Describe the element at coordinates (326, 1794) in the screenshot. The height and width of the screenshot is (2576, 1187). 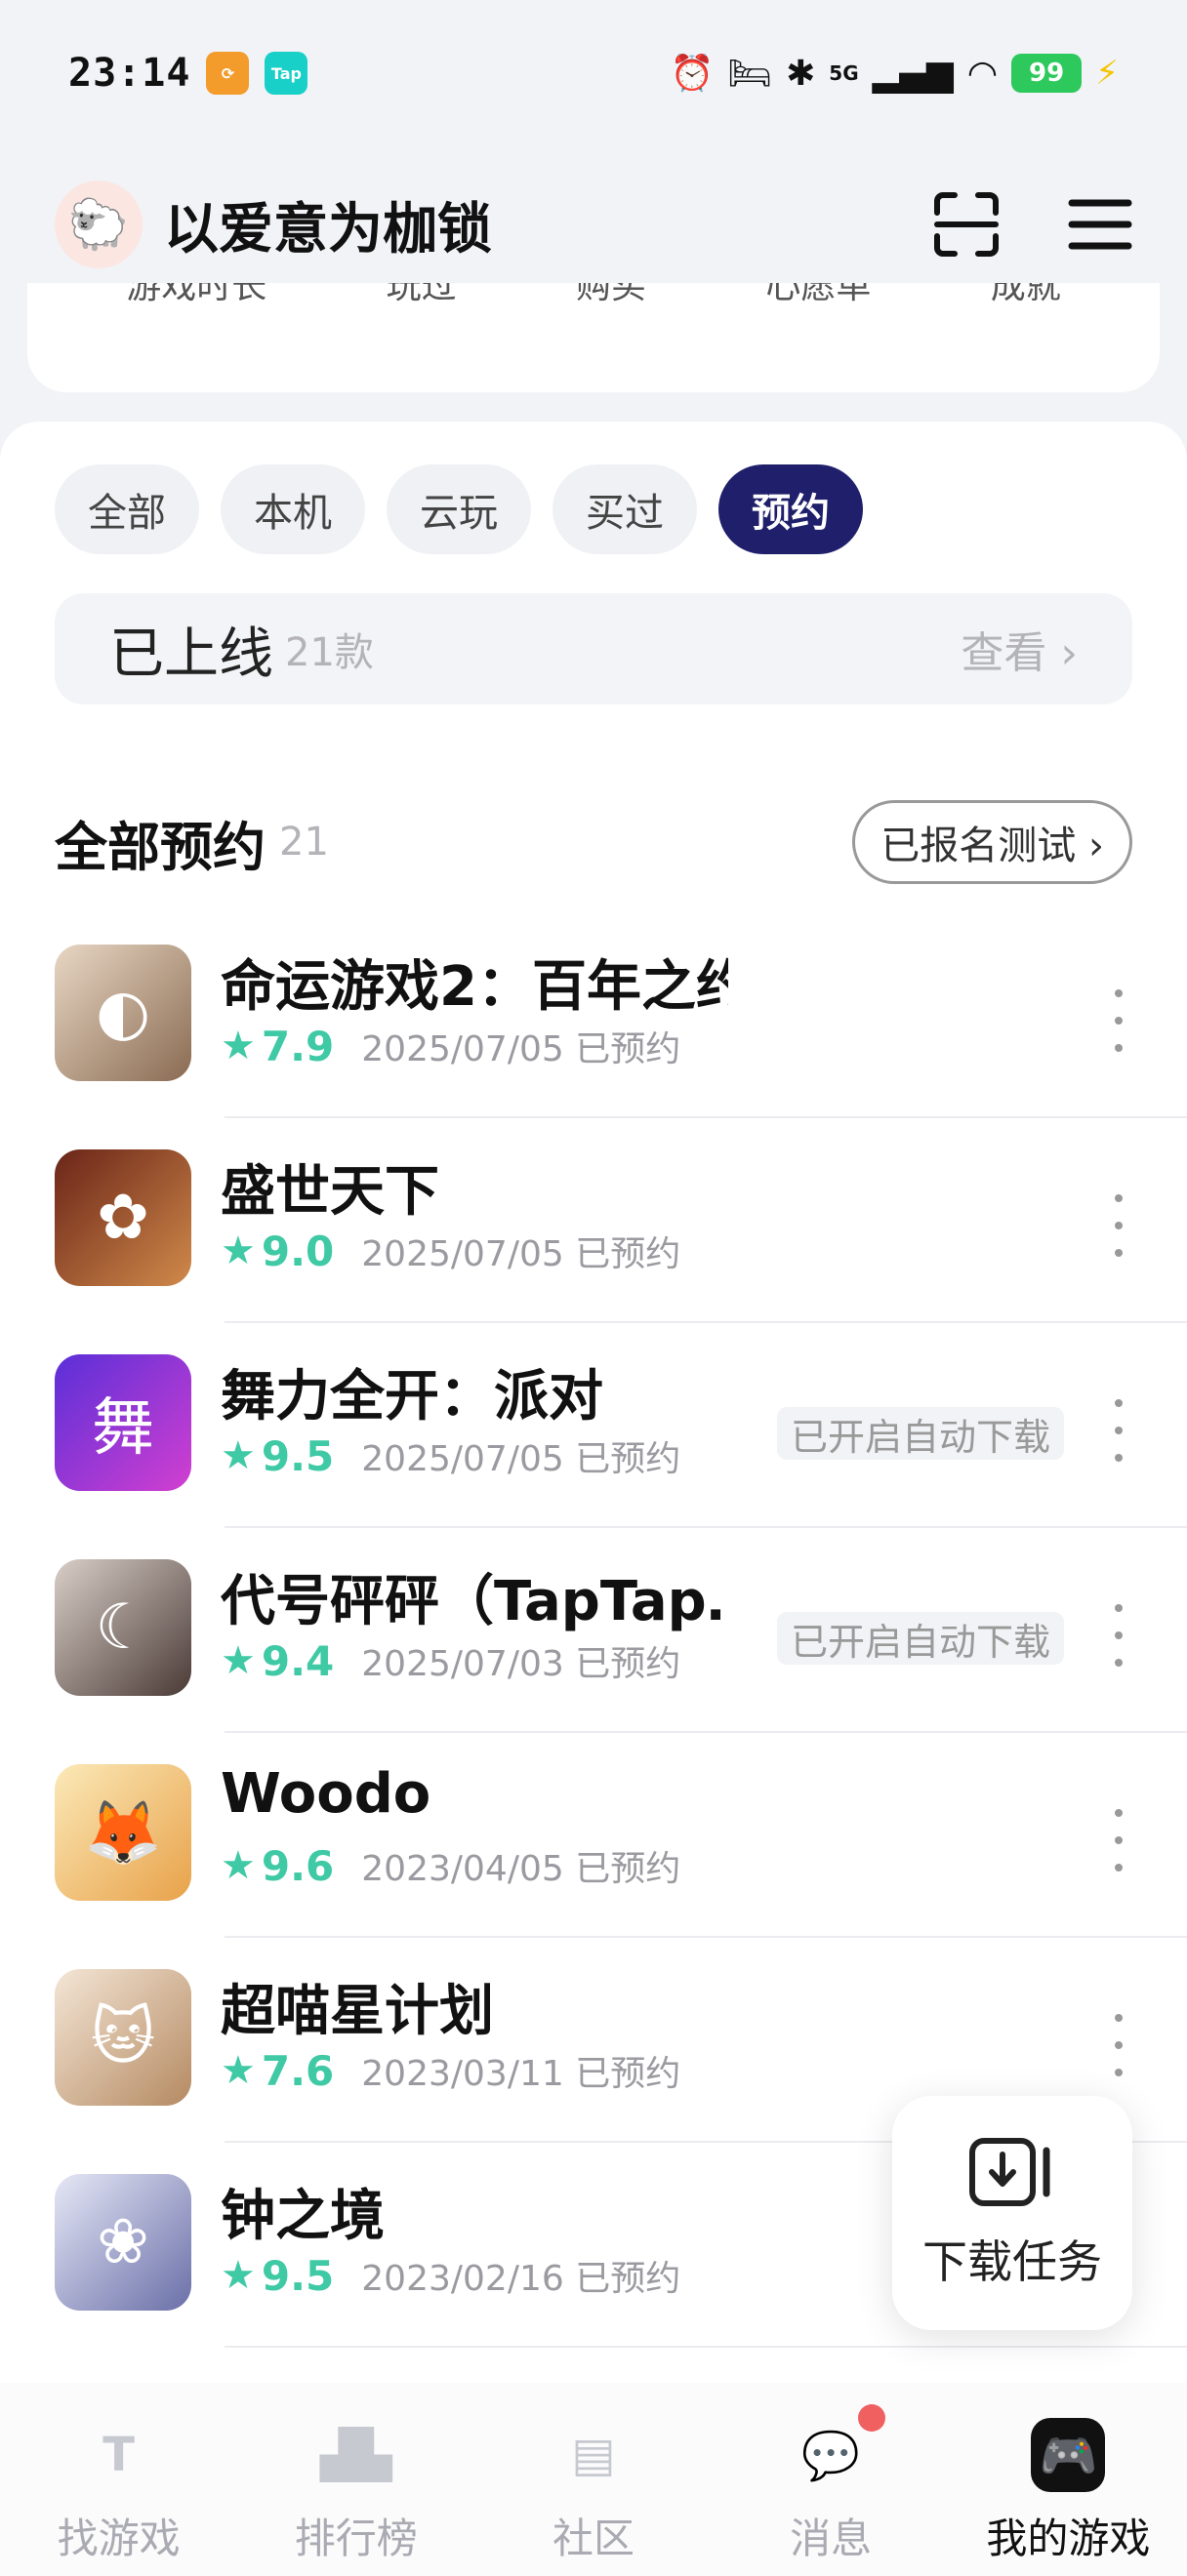
I see `game-name: Woodo` at that location.